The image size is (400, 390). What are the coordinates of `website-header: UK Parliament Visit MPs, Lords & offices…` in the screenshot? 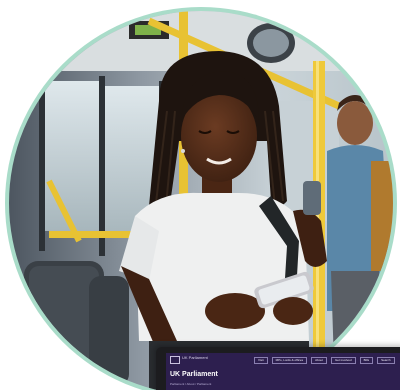 It's located at (283, 360).